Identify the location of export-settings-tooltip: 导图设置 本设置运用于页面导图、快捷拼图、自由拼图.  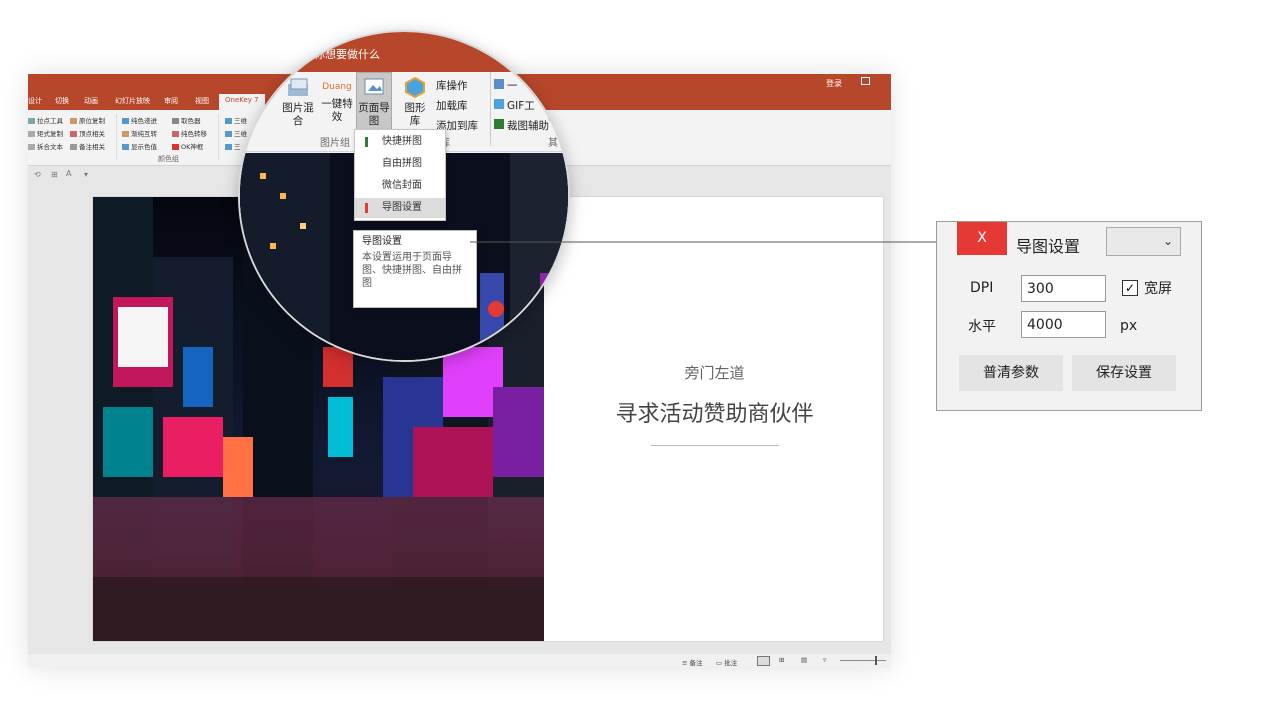
(415, 269).